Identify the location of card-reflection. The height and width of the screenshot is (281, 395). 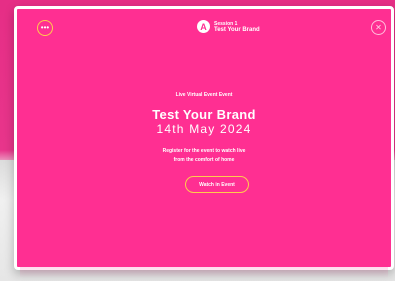
(204, 270).